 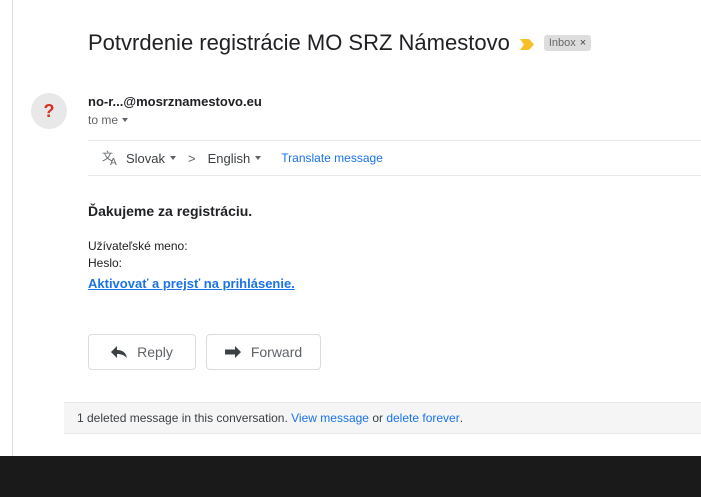 I want to click on remove-label-icon: ×, so click(x=583, y=43).